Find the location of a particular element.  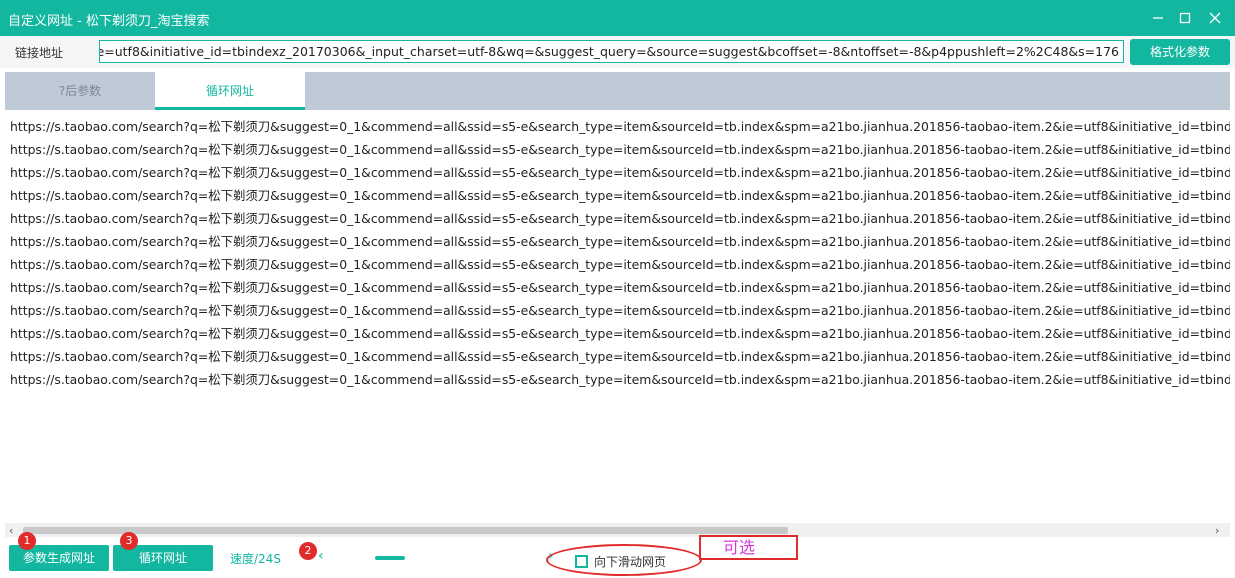

maximize-icon is located at coordinates (1185, 18).